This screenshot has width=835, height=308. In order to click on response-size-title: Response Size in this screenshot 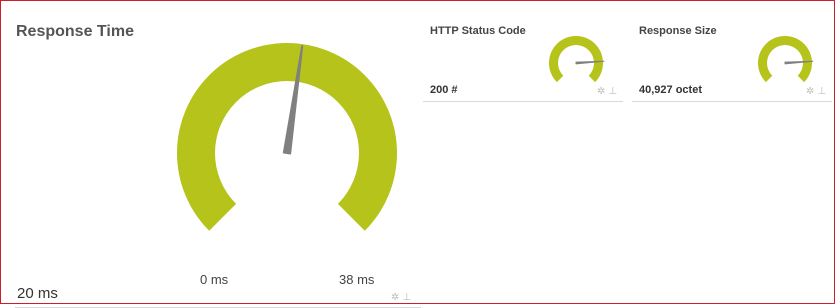, I will do `click(678, 31)`.